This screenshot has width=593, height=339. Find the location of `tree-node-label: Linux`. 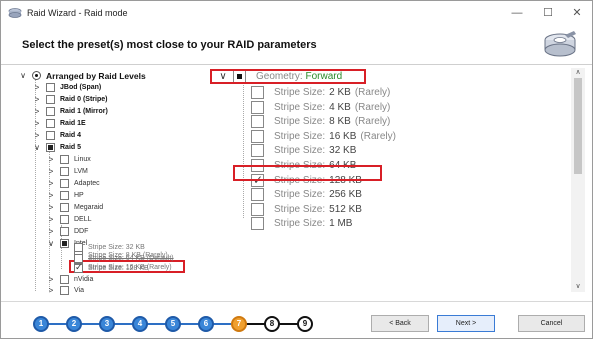

tree-node-label: Linux is located at coordinates (82, 159).